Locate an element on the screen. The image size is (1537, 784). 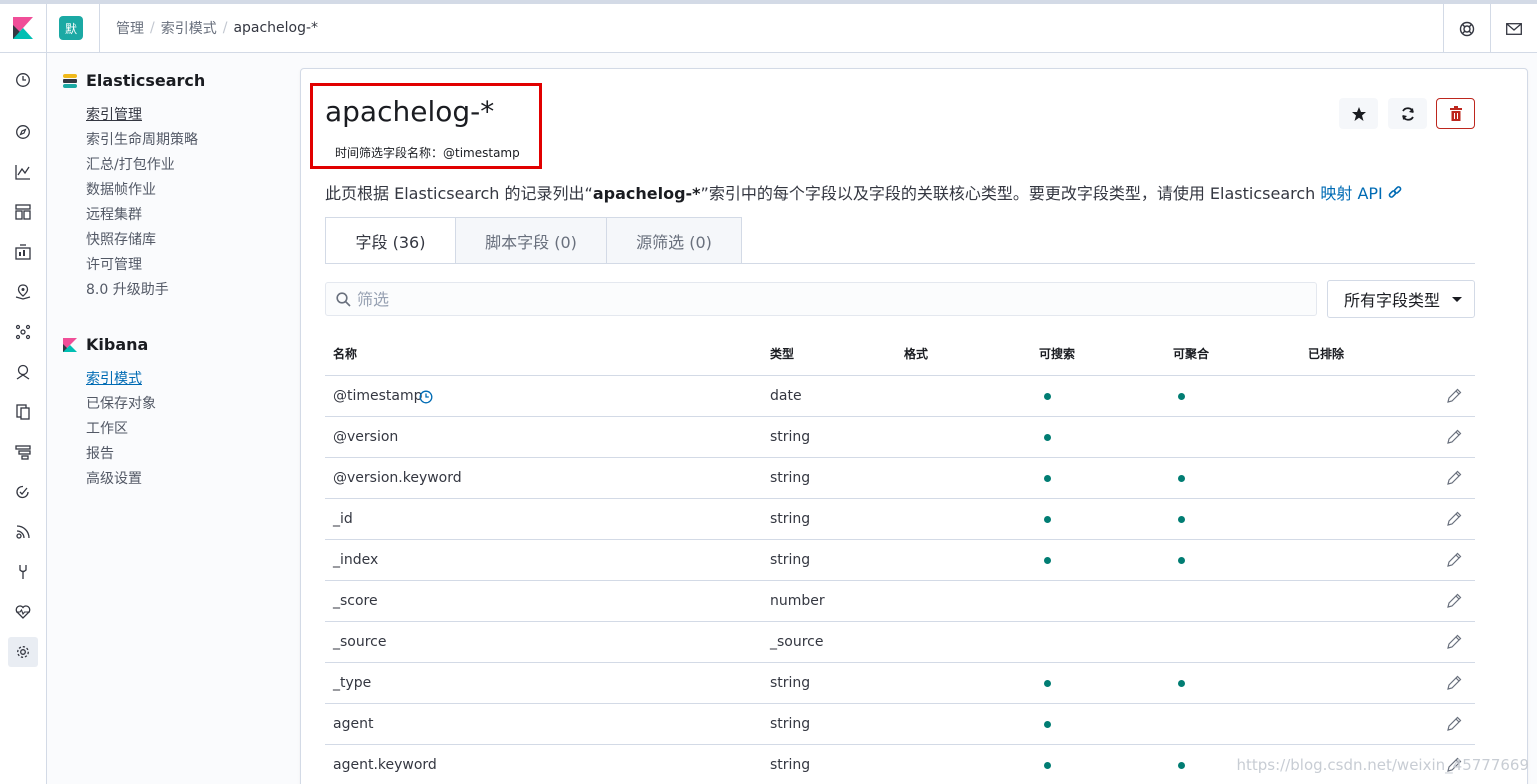
field-name: agent is located at coordinates (353, 724).